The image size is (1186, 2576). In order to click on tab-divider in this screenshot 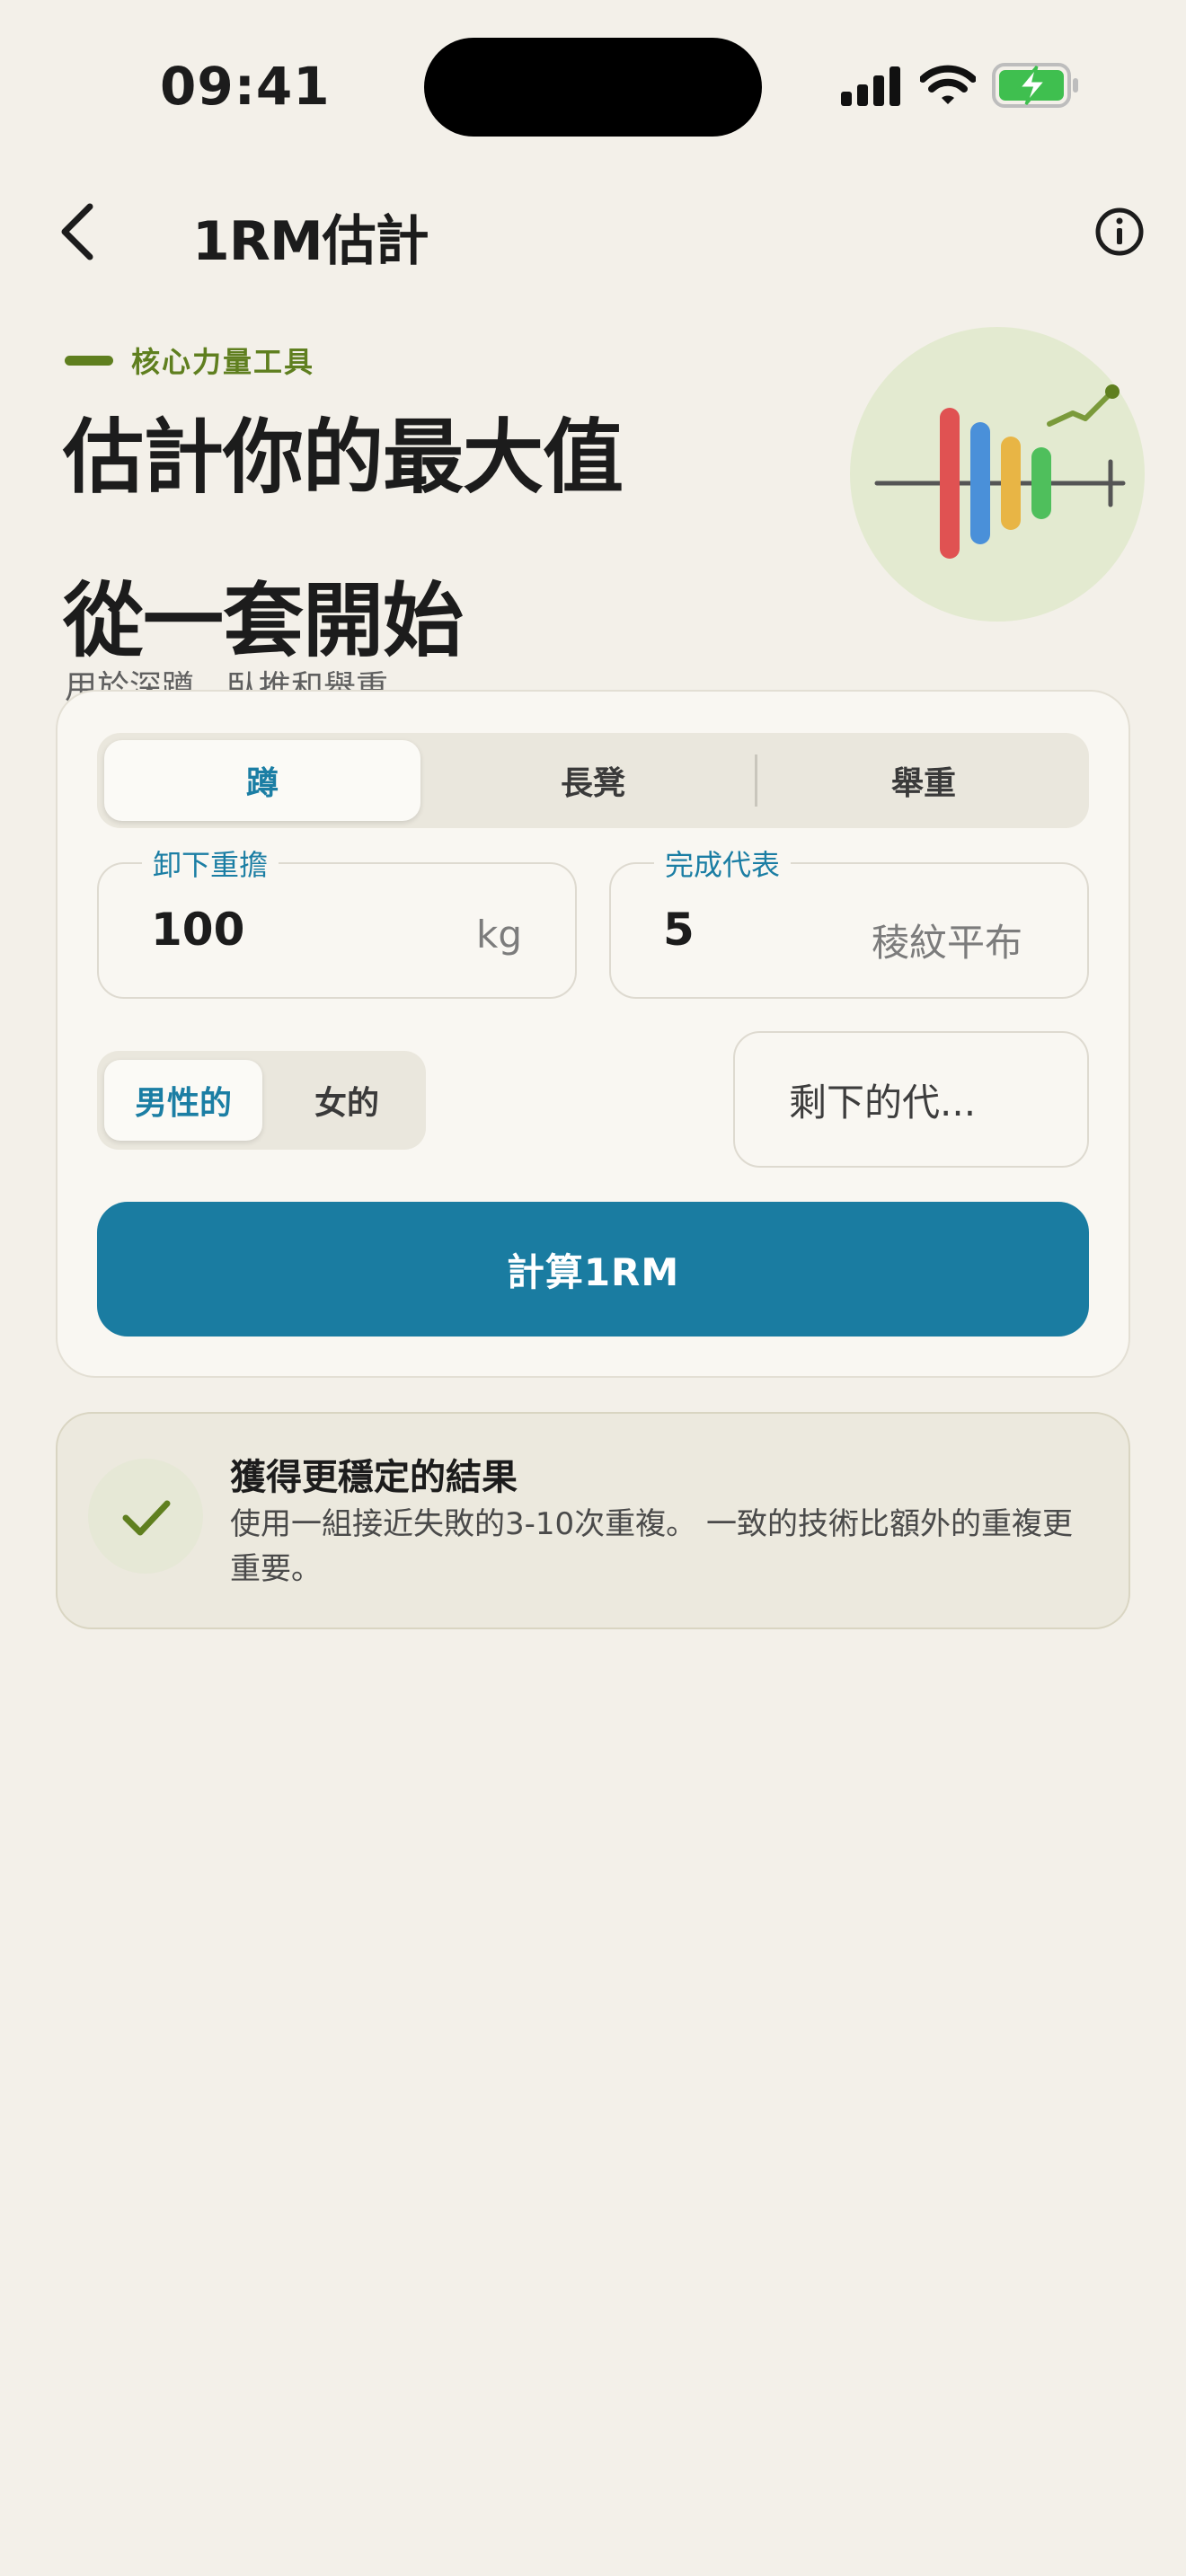, I will do `click(756, 780)`.